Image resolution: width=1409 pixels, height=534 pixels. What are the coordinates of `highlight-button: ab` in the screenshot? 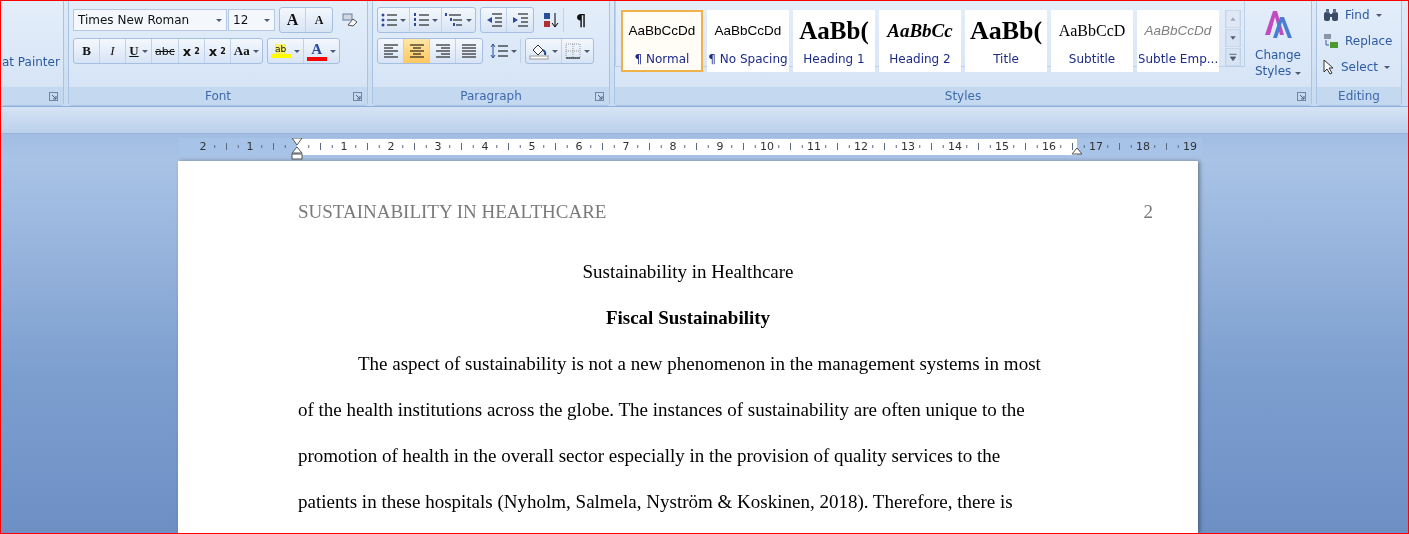 It's located at (285, 51).